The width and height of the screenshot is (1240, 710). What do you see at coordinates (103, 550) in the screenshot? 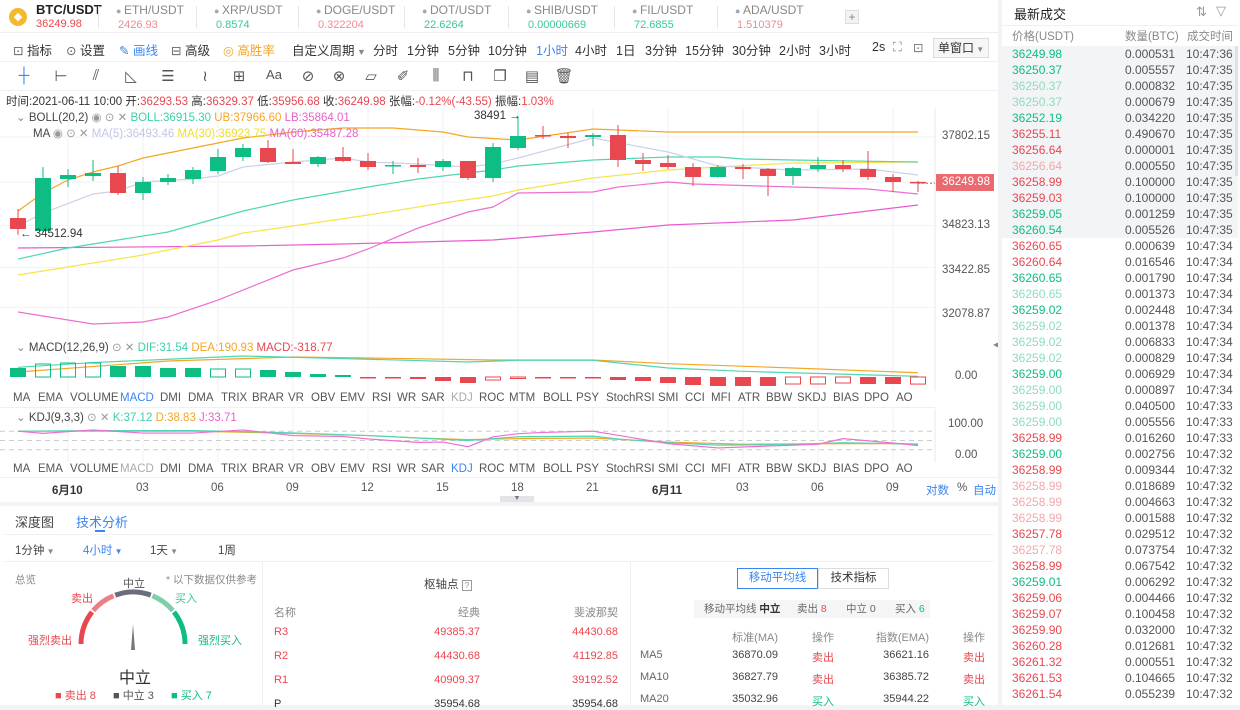
I see `interval-4h: 4小时 ▼` at bounding box center [103, 550].